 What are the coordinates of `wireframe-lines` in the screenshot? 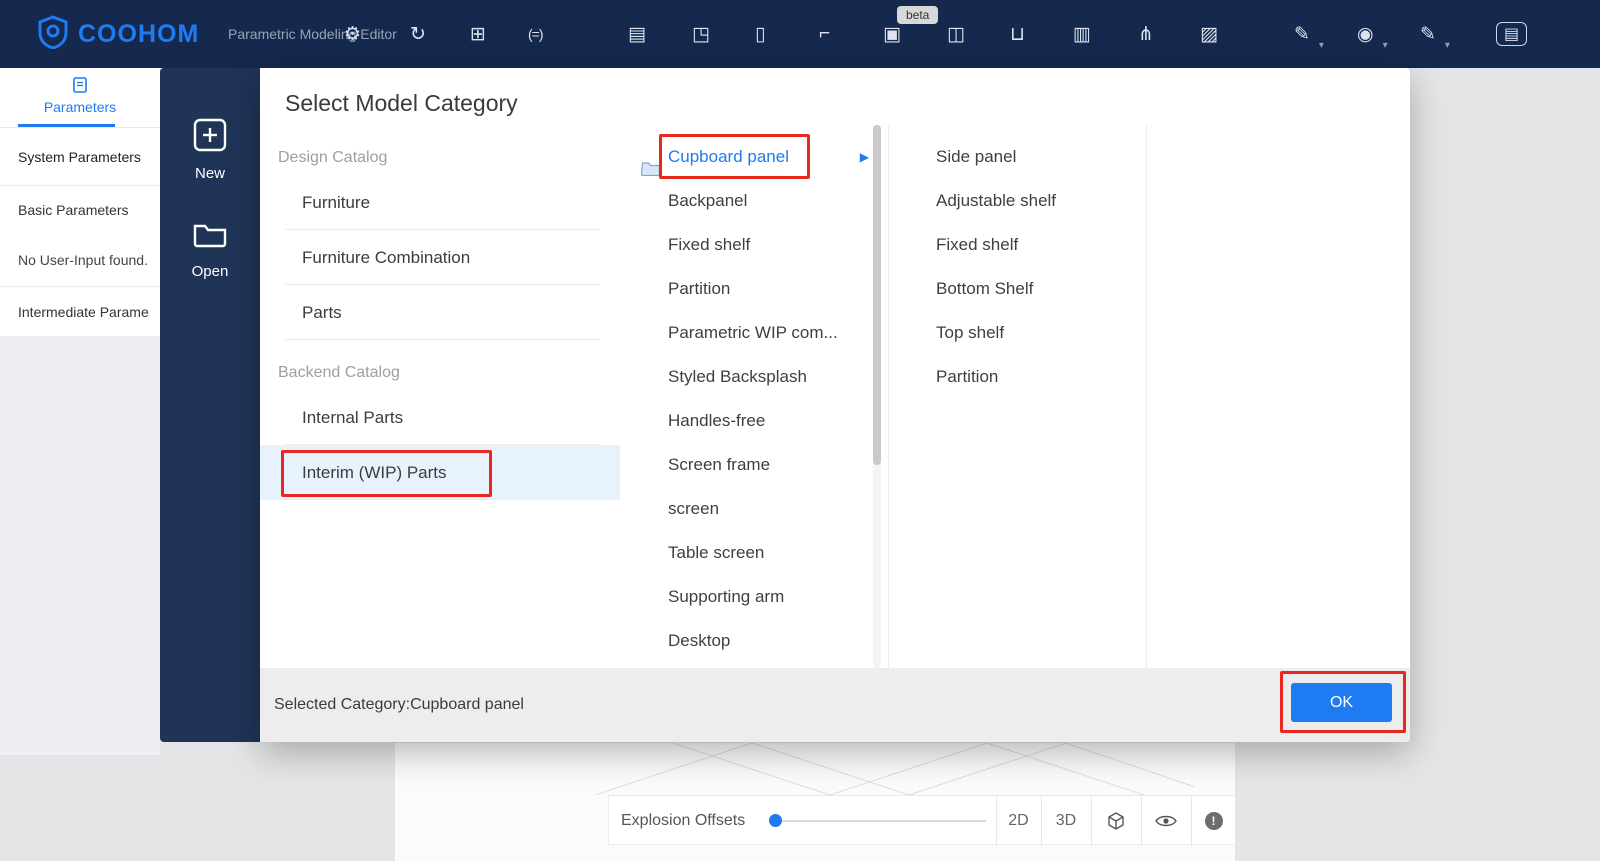 It's located at (895, 769).